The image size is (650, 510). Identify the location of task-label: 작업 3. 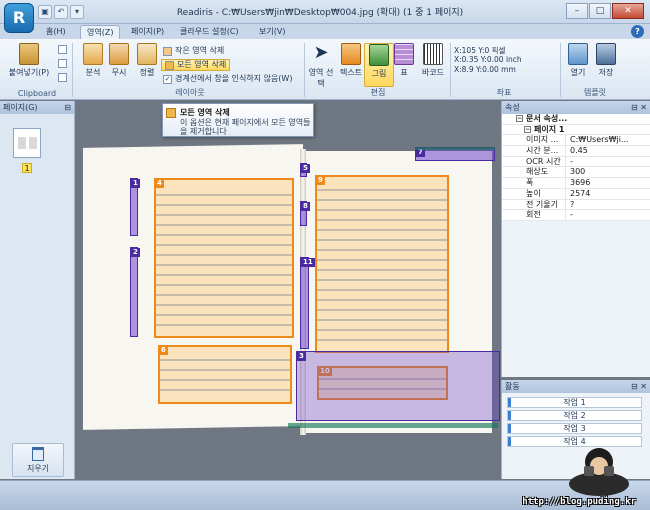
(574, 428).